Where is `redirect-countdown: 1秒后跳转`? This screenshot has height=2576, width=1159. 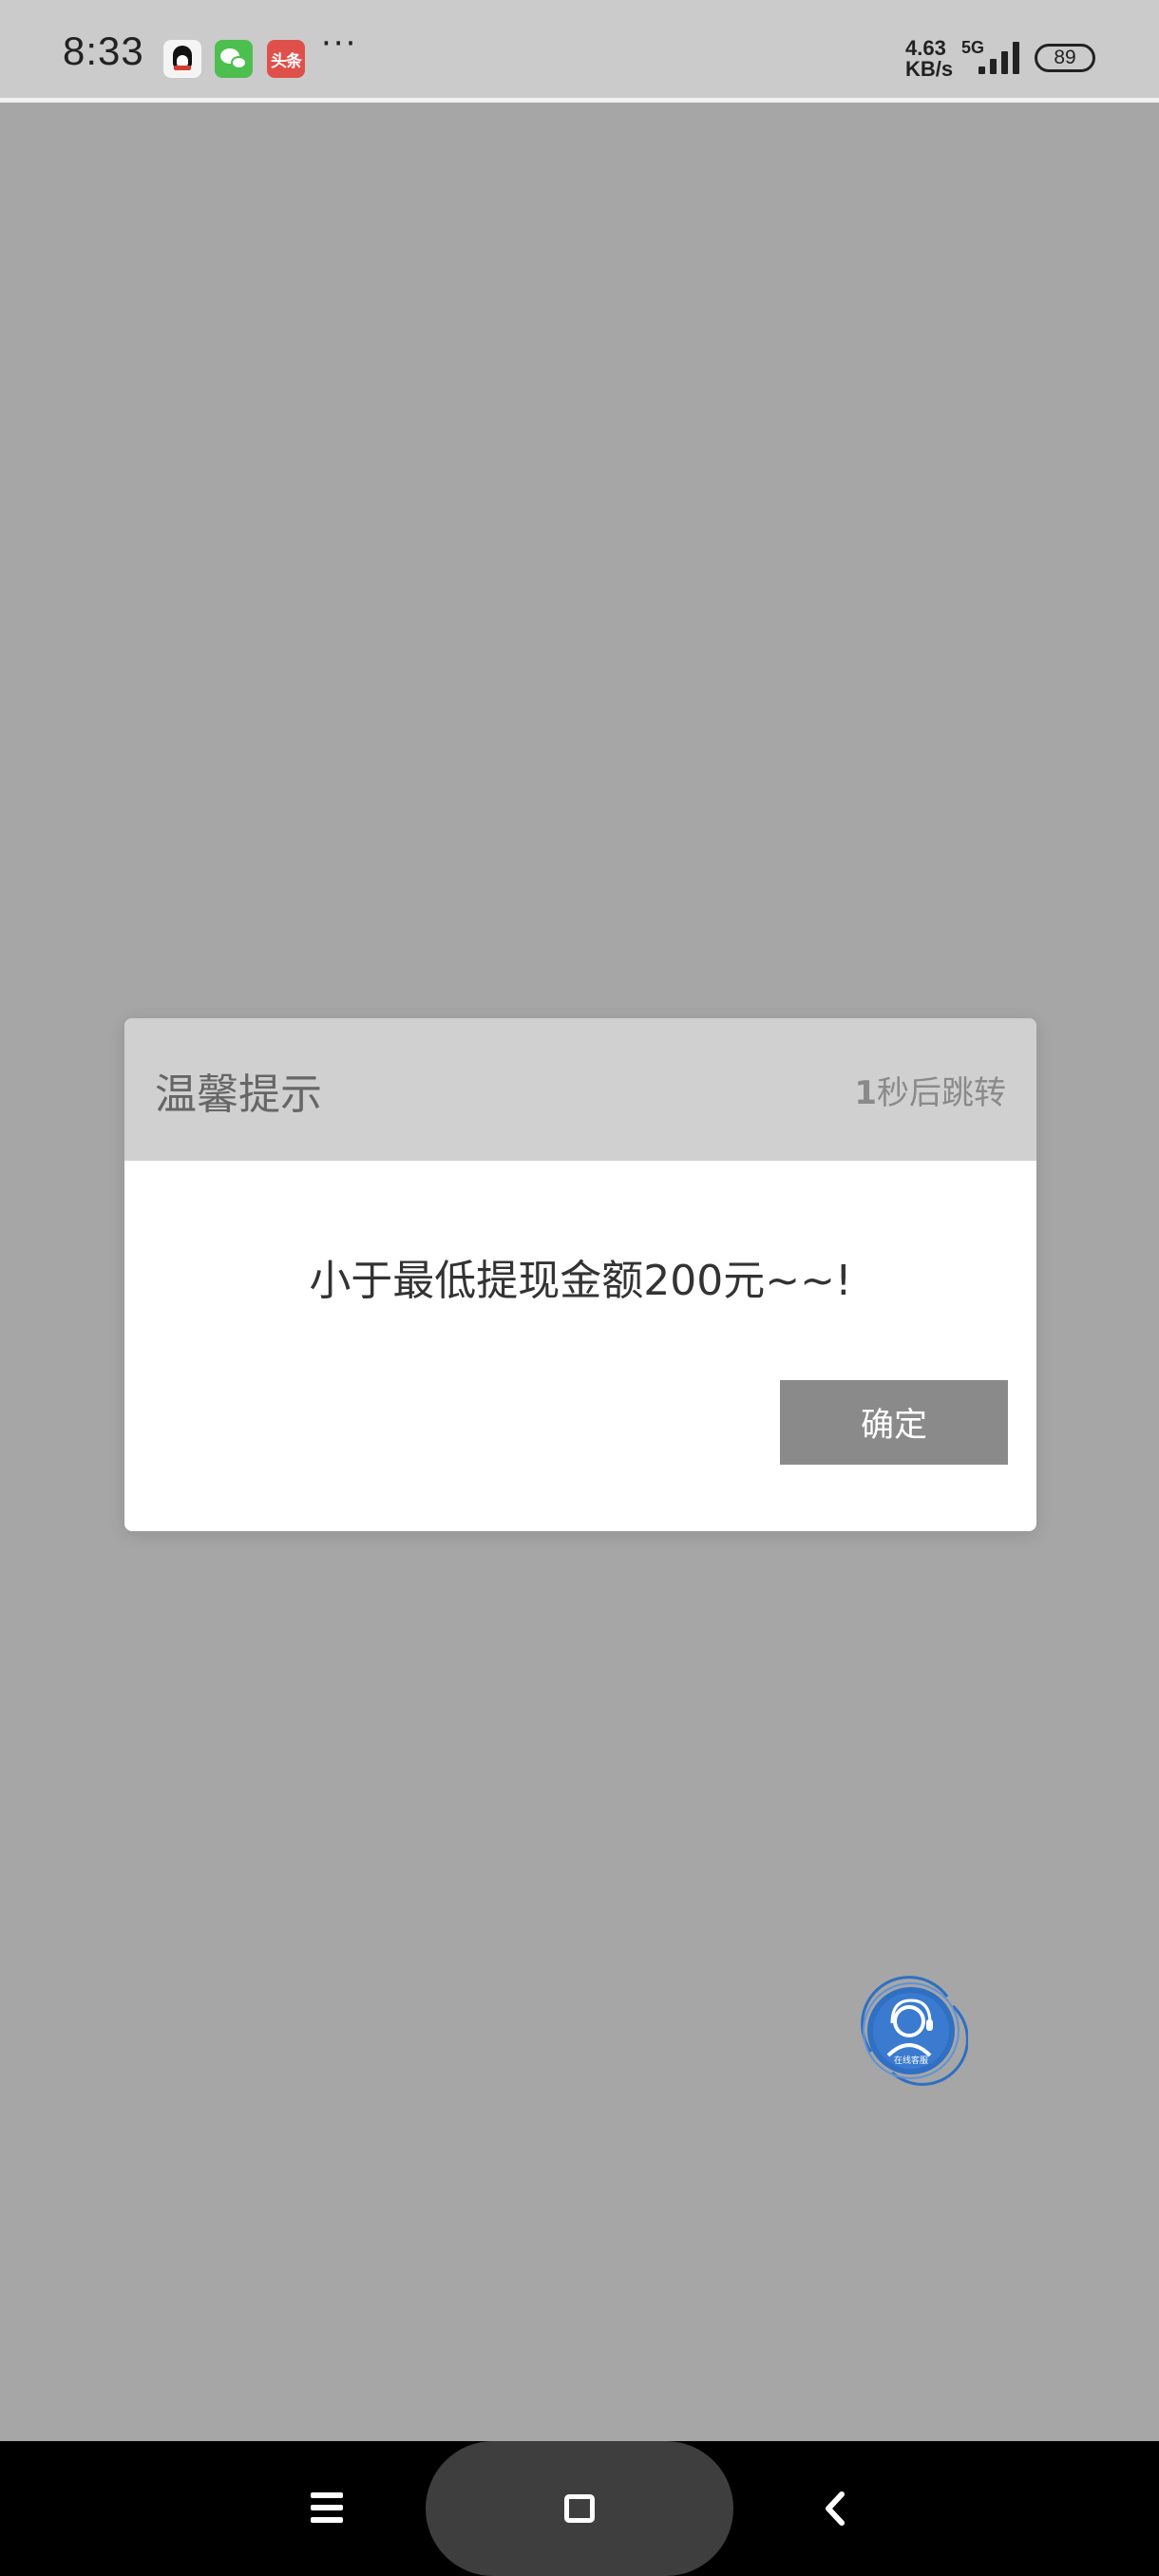 redirect-countdown: 1秒后跳转 is located at coordinates (930, 1090).